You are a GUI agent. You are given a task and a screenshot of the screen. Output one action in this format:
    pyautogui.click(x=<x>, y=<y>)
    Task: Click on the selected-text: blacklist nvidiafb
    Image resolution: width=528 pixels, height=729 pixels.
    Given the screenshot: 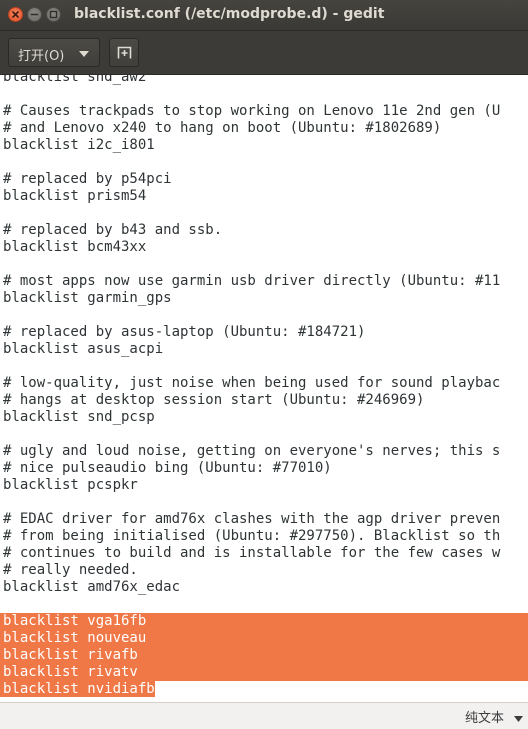 What is the action you would take?
    pyautogui.click(x=77, y=689)
    